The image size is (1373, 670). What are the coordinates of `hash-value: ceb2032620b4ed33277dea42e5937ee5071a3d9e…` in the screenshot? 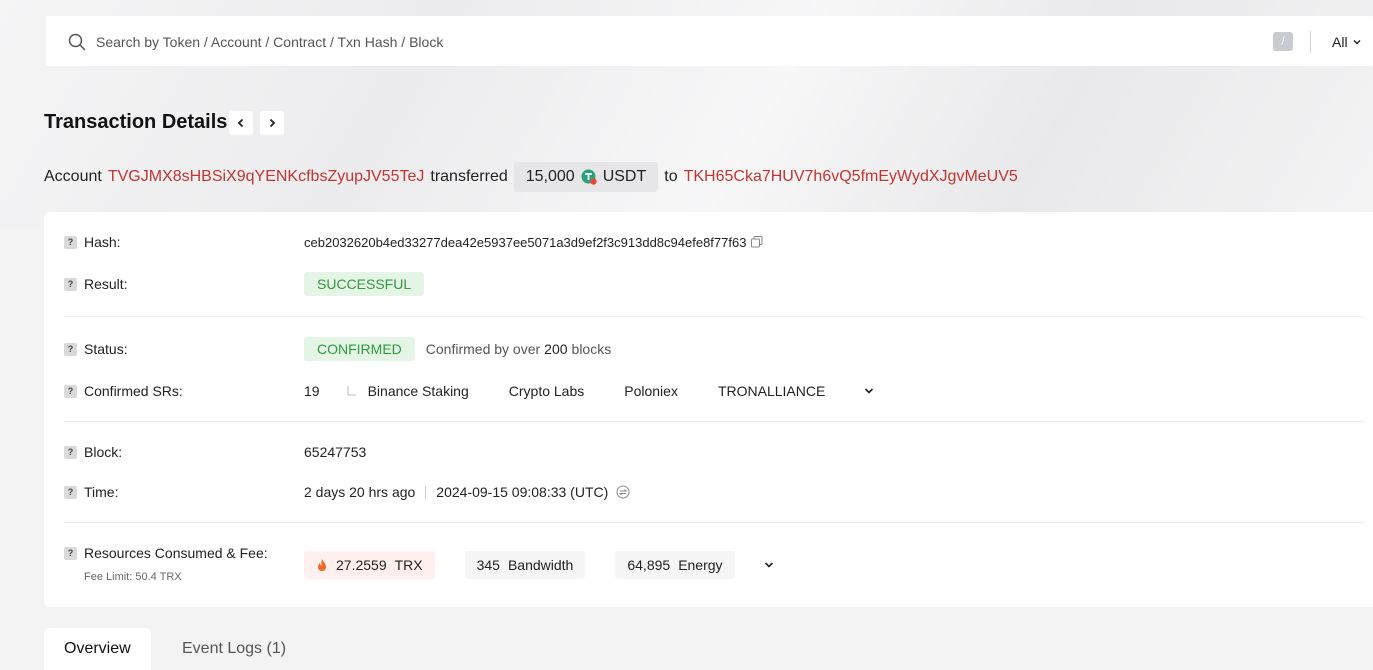 It's located at (525, 242).